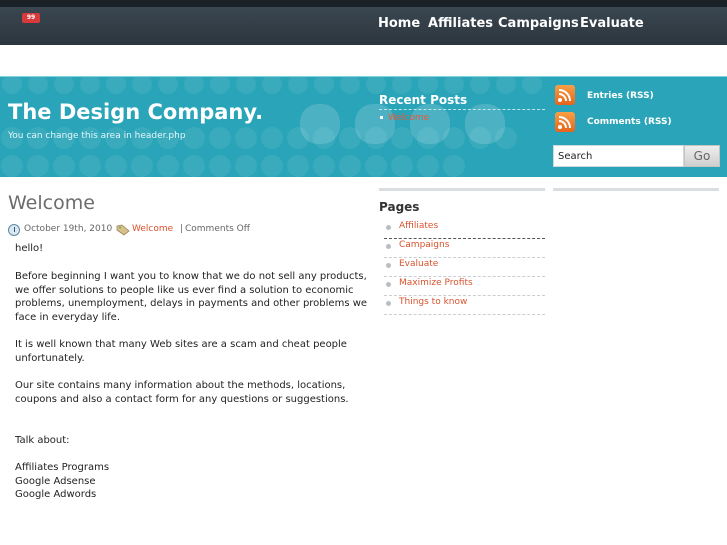 Image resolution: width=727 pixels, height=545 pixels. I want to click on page-link-label: Things to know, so click(433, 302).